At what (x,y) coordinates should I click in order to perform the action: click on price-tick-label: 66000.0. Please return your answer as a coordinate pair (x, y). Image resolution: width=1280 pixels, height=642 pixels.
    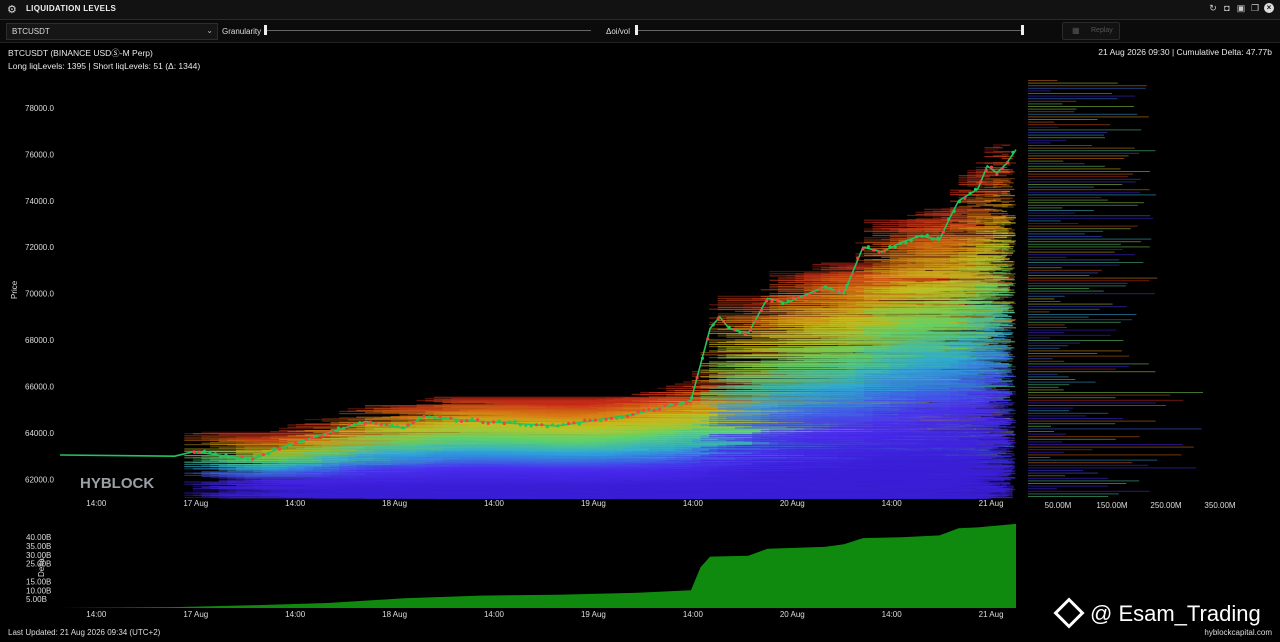
    Looking at the image, I should click on (39, 387).